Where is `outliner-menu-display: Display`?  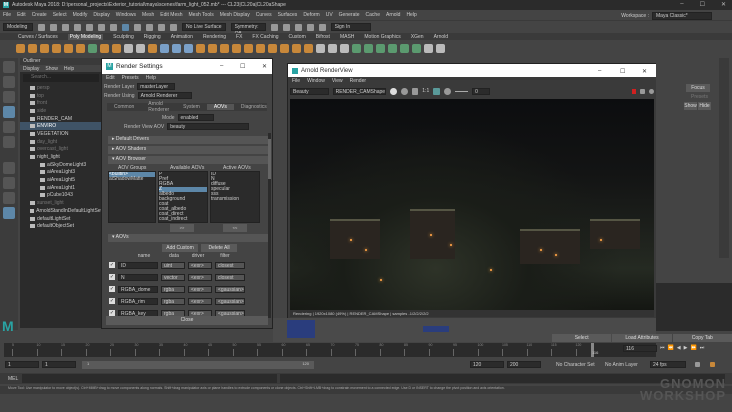
outliner-menu-display: Display is located at coordinates (31, 69).